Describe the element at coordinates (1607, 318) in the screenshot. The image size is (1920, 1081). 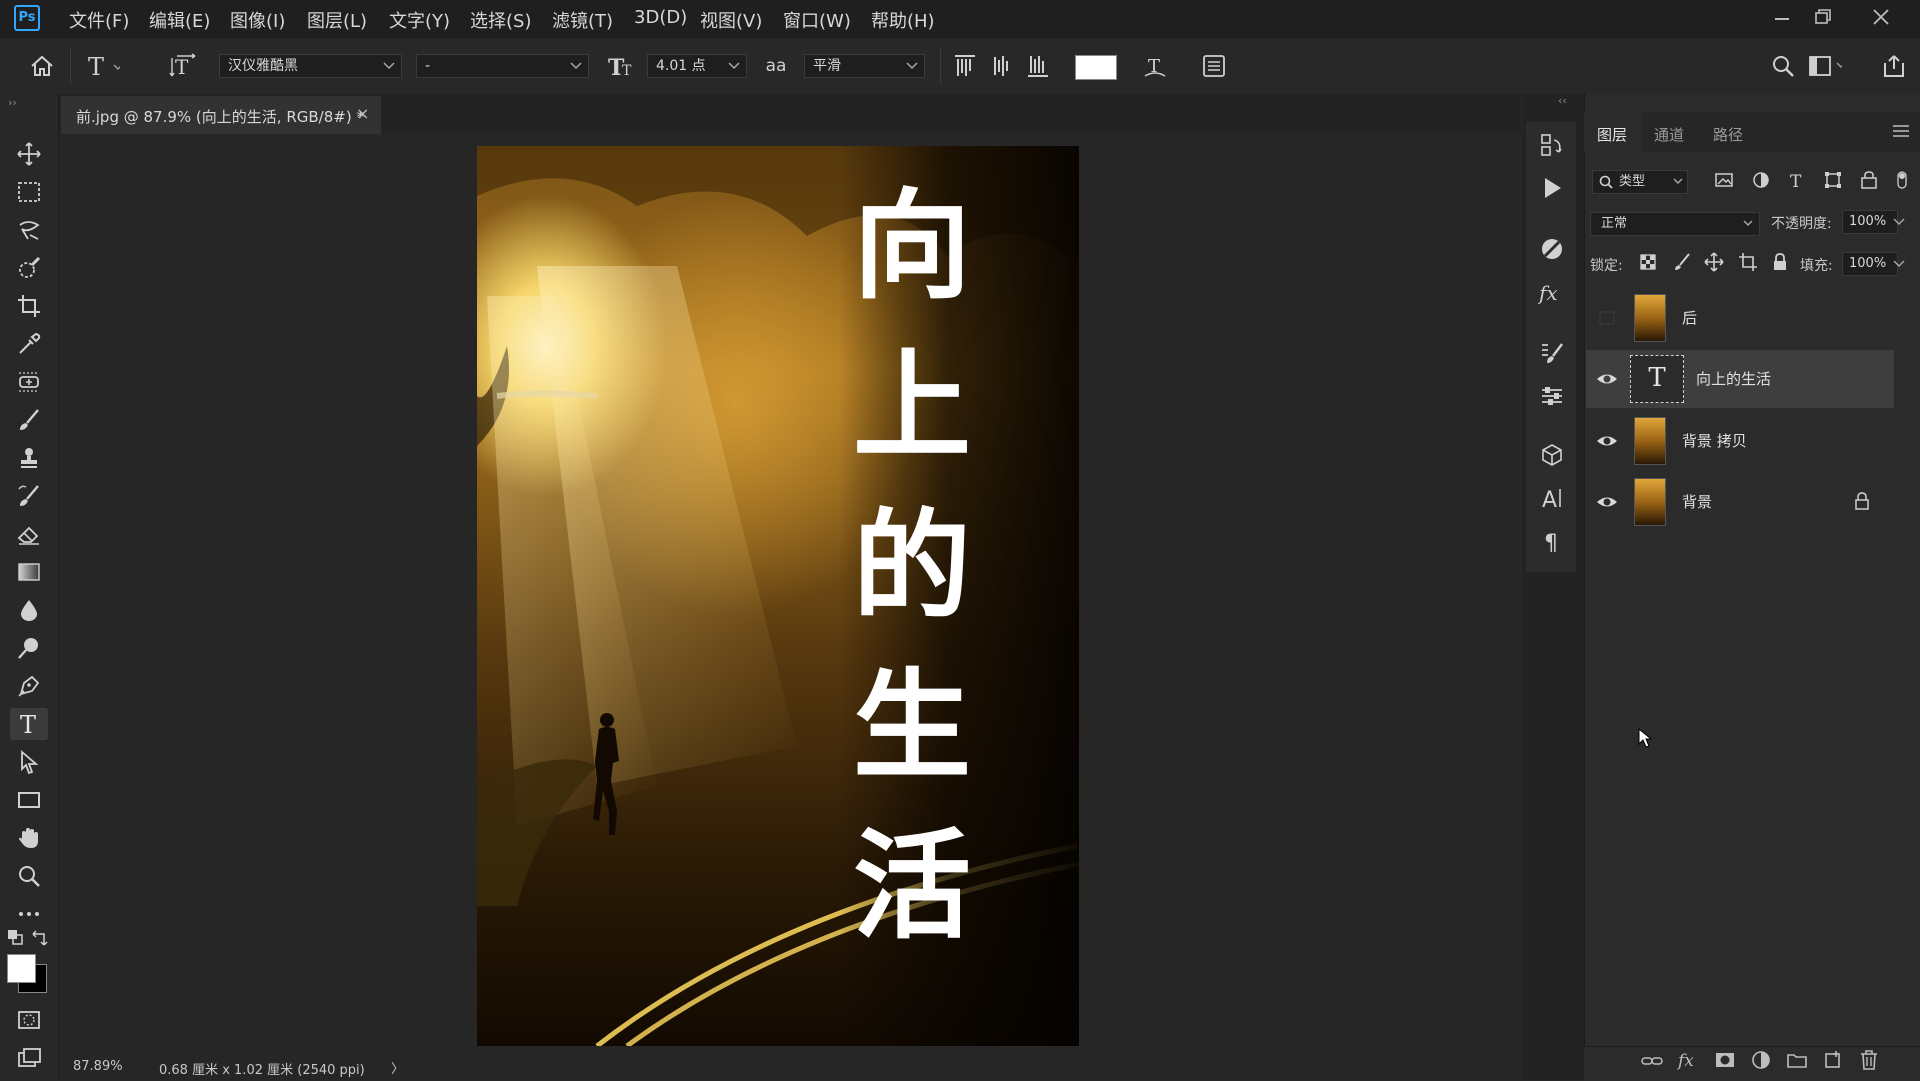
I see `layer-visibility-off` at that location.